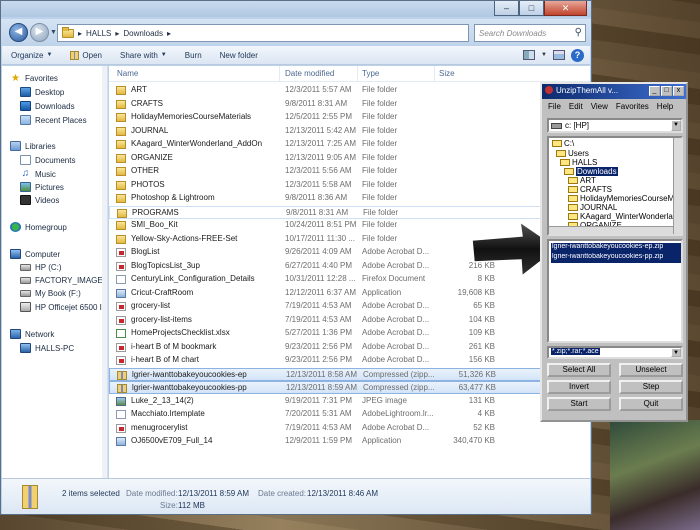 Image resolution: width=700 pixels, height=530 pixels. What do you see at coordinates (529, 55) in the screenshot?
I see `change-view-icon` at bounding box center [529, 55].